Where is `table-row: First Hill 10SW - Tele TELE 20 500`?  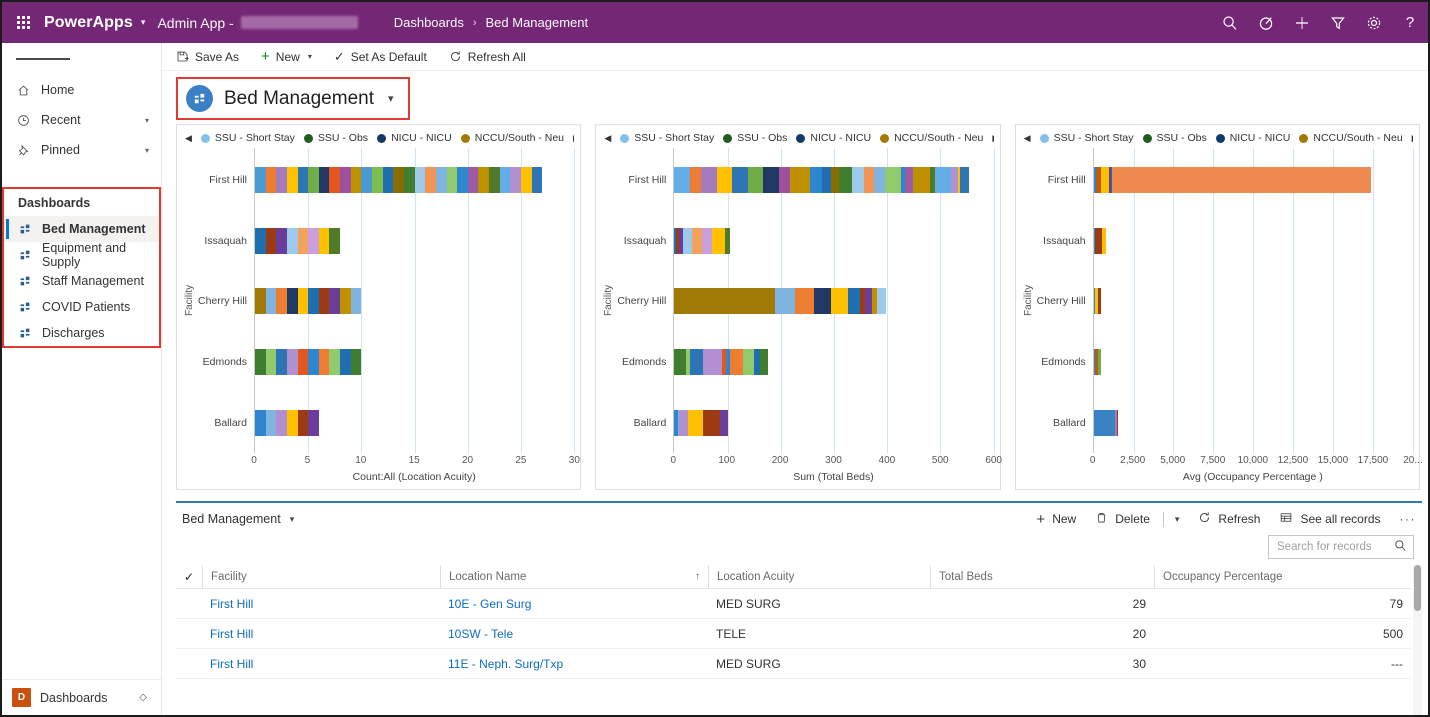 table-row: First Hill 10SW - Tele TELE 20 500 is located at coordinates (793, 634).